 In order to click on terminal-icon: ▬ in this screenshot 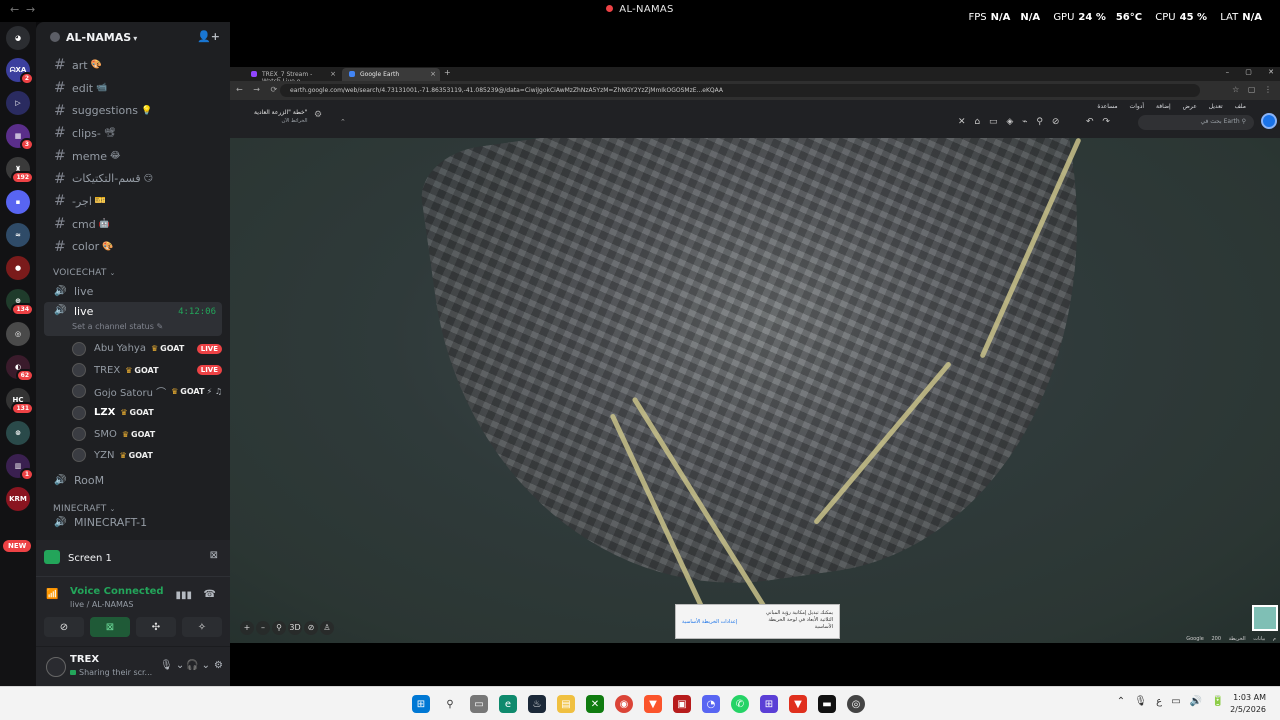, I will do `click(827, 704)`.